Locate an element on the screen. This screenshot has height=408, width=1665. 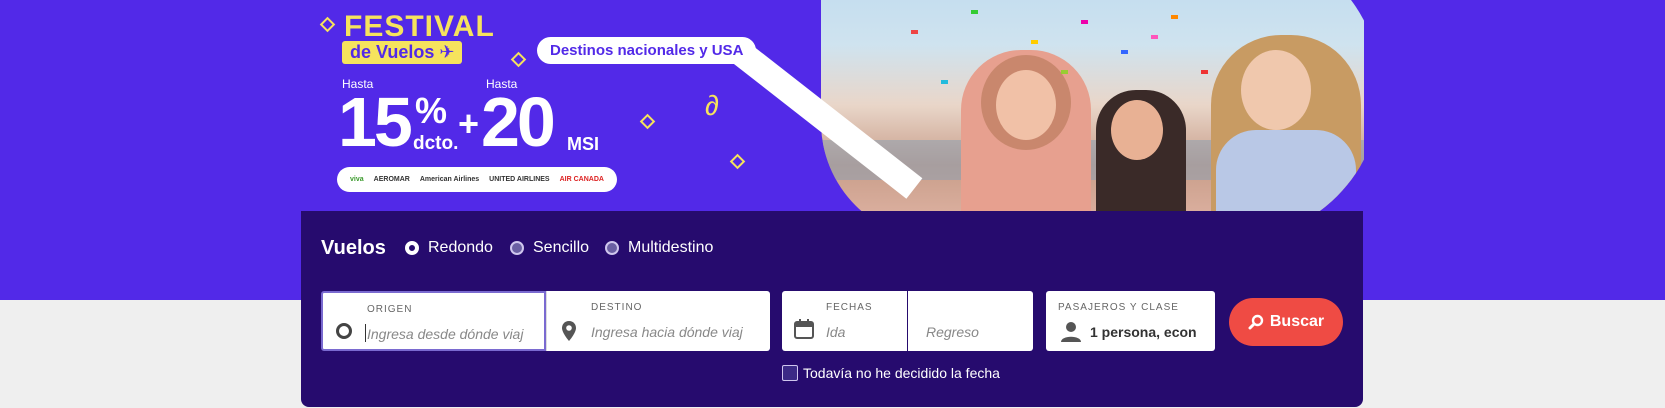
calendar-icon is located at coordinates (804, 329).